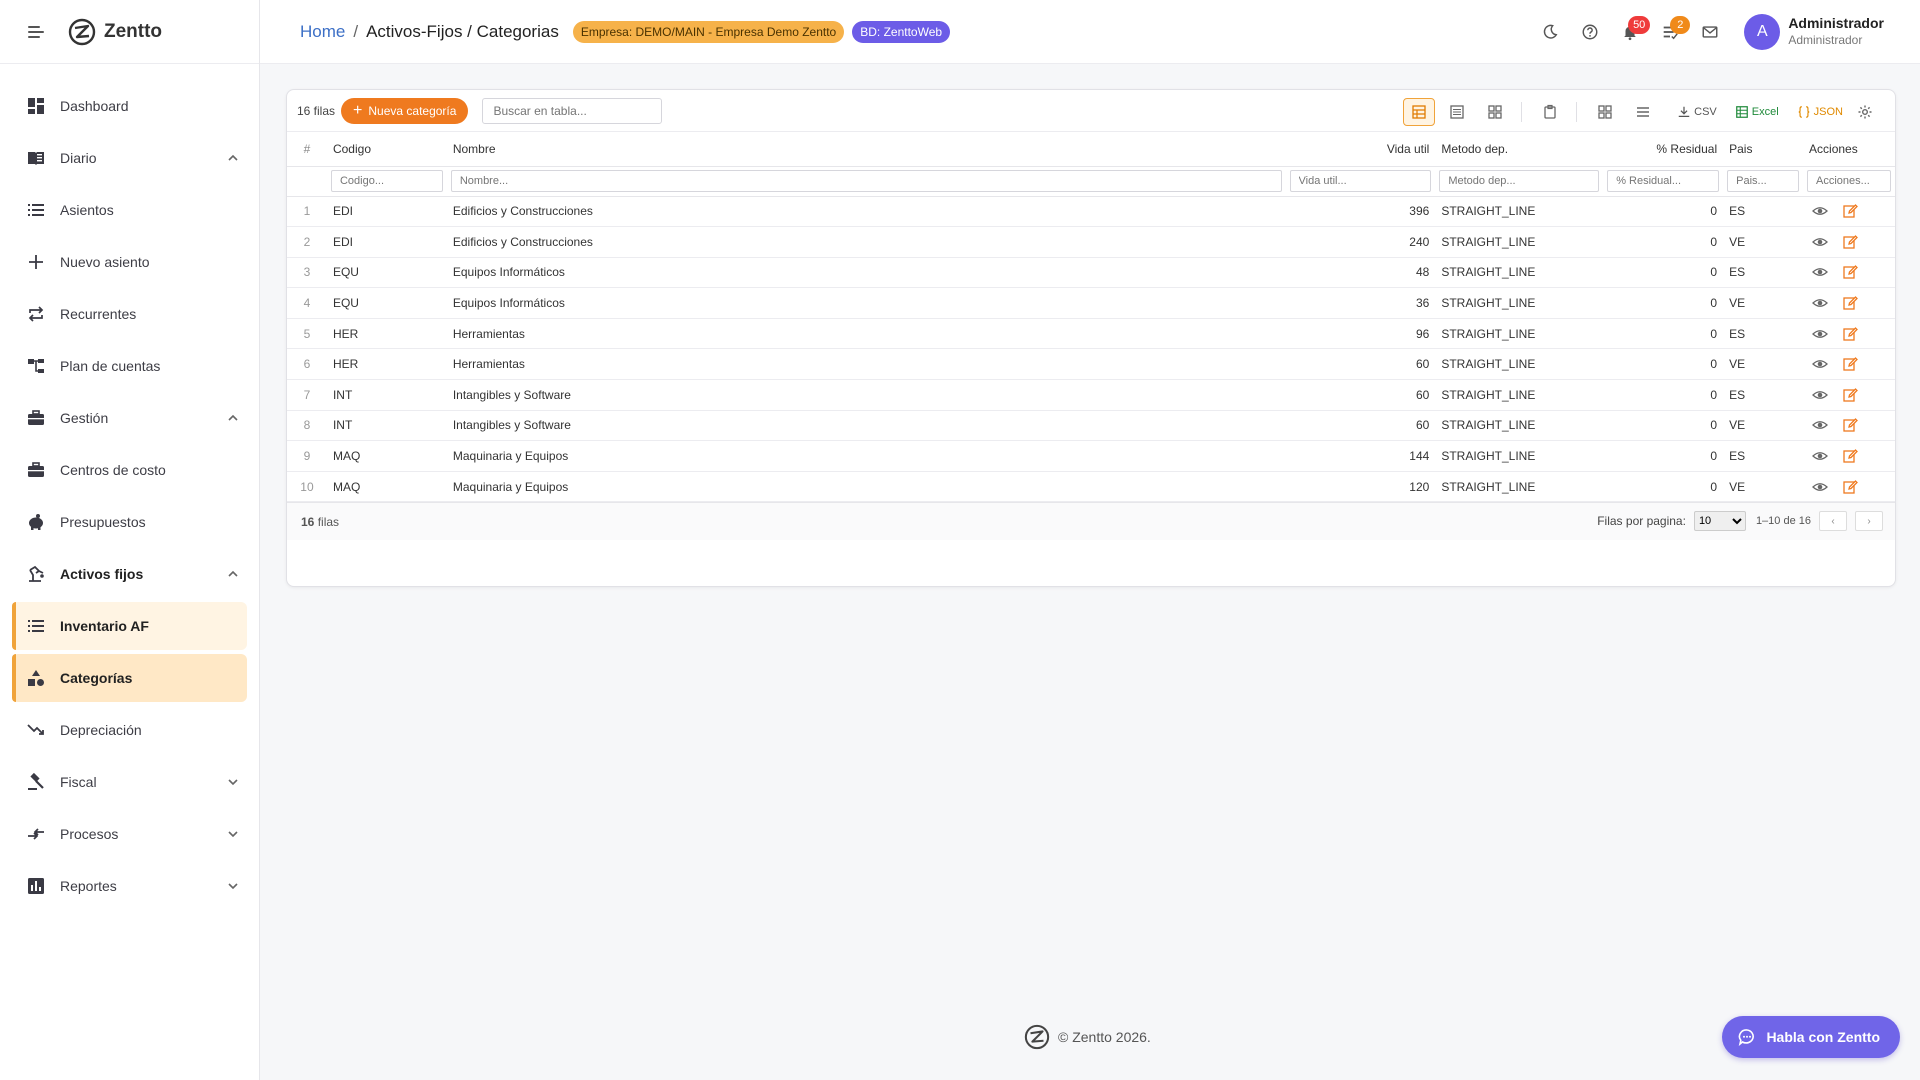  What do you see at coordinates (1360, 181) in the screenshot?
I see `filter-vida-util-input` at bounding box center [1360, 181].